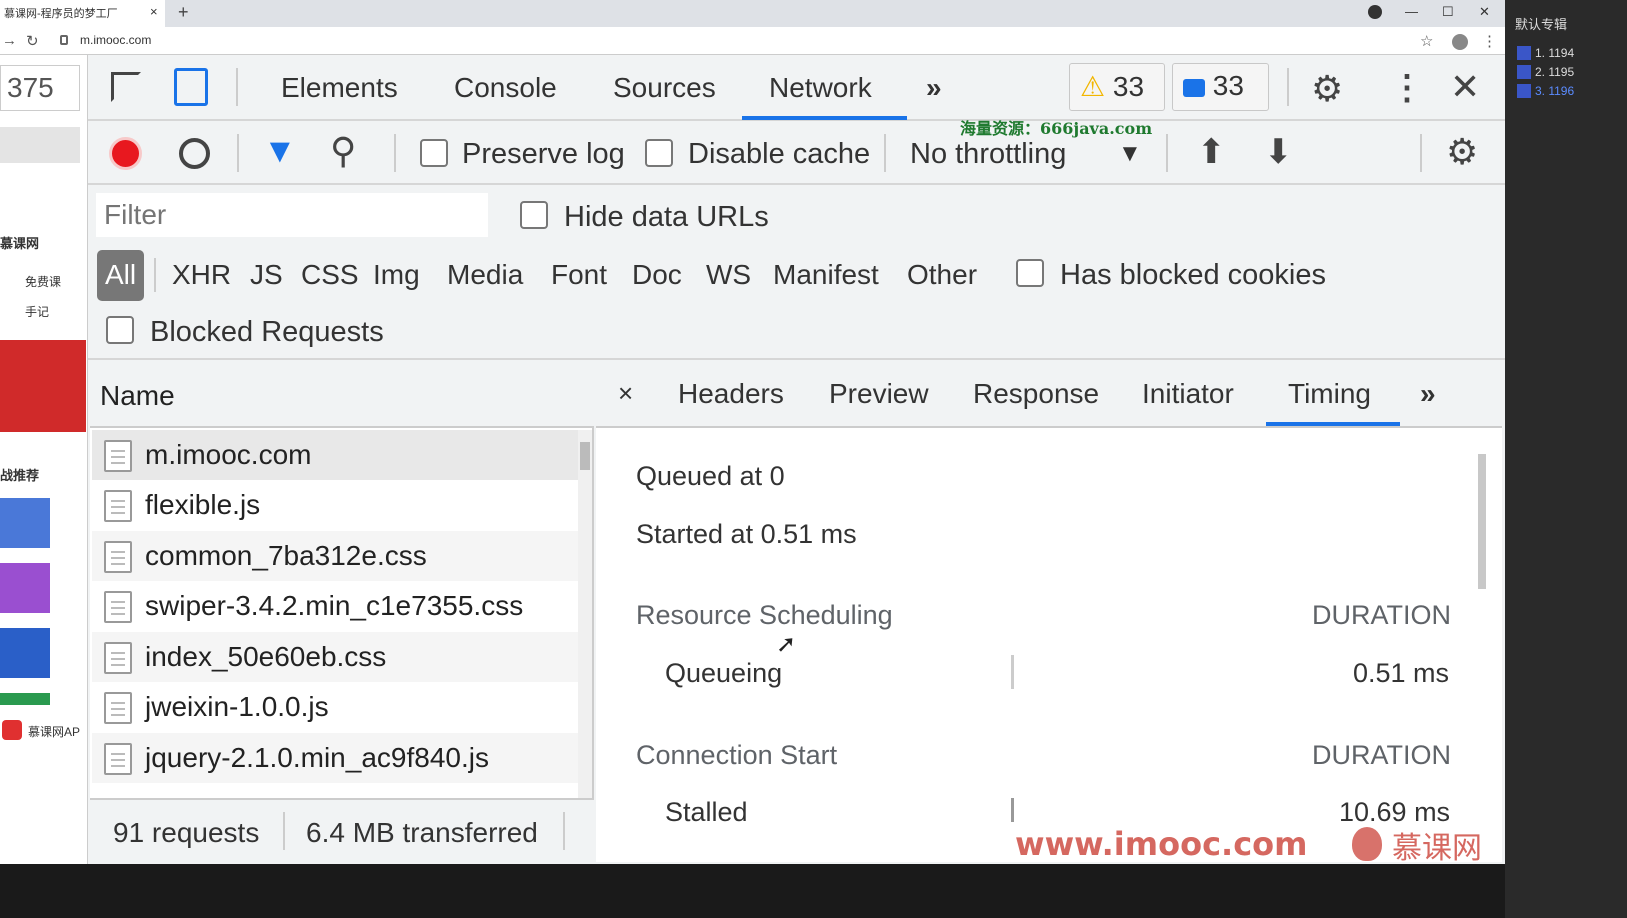 This screenshot has height=918, width=1627. What do you see at coordinates (988, 154) in the screenshot?
I see `throttling-select: No throttling` at bounding box center [988, 154].